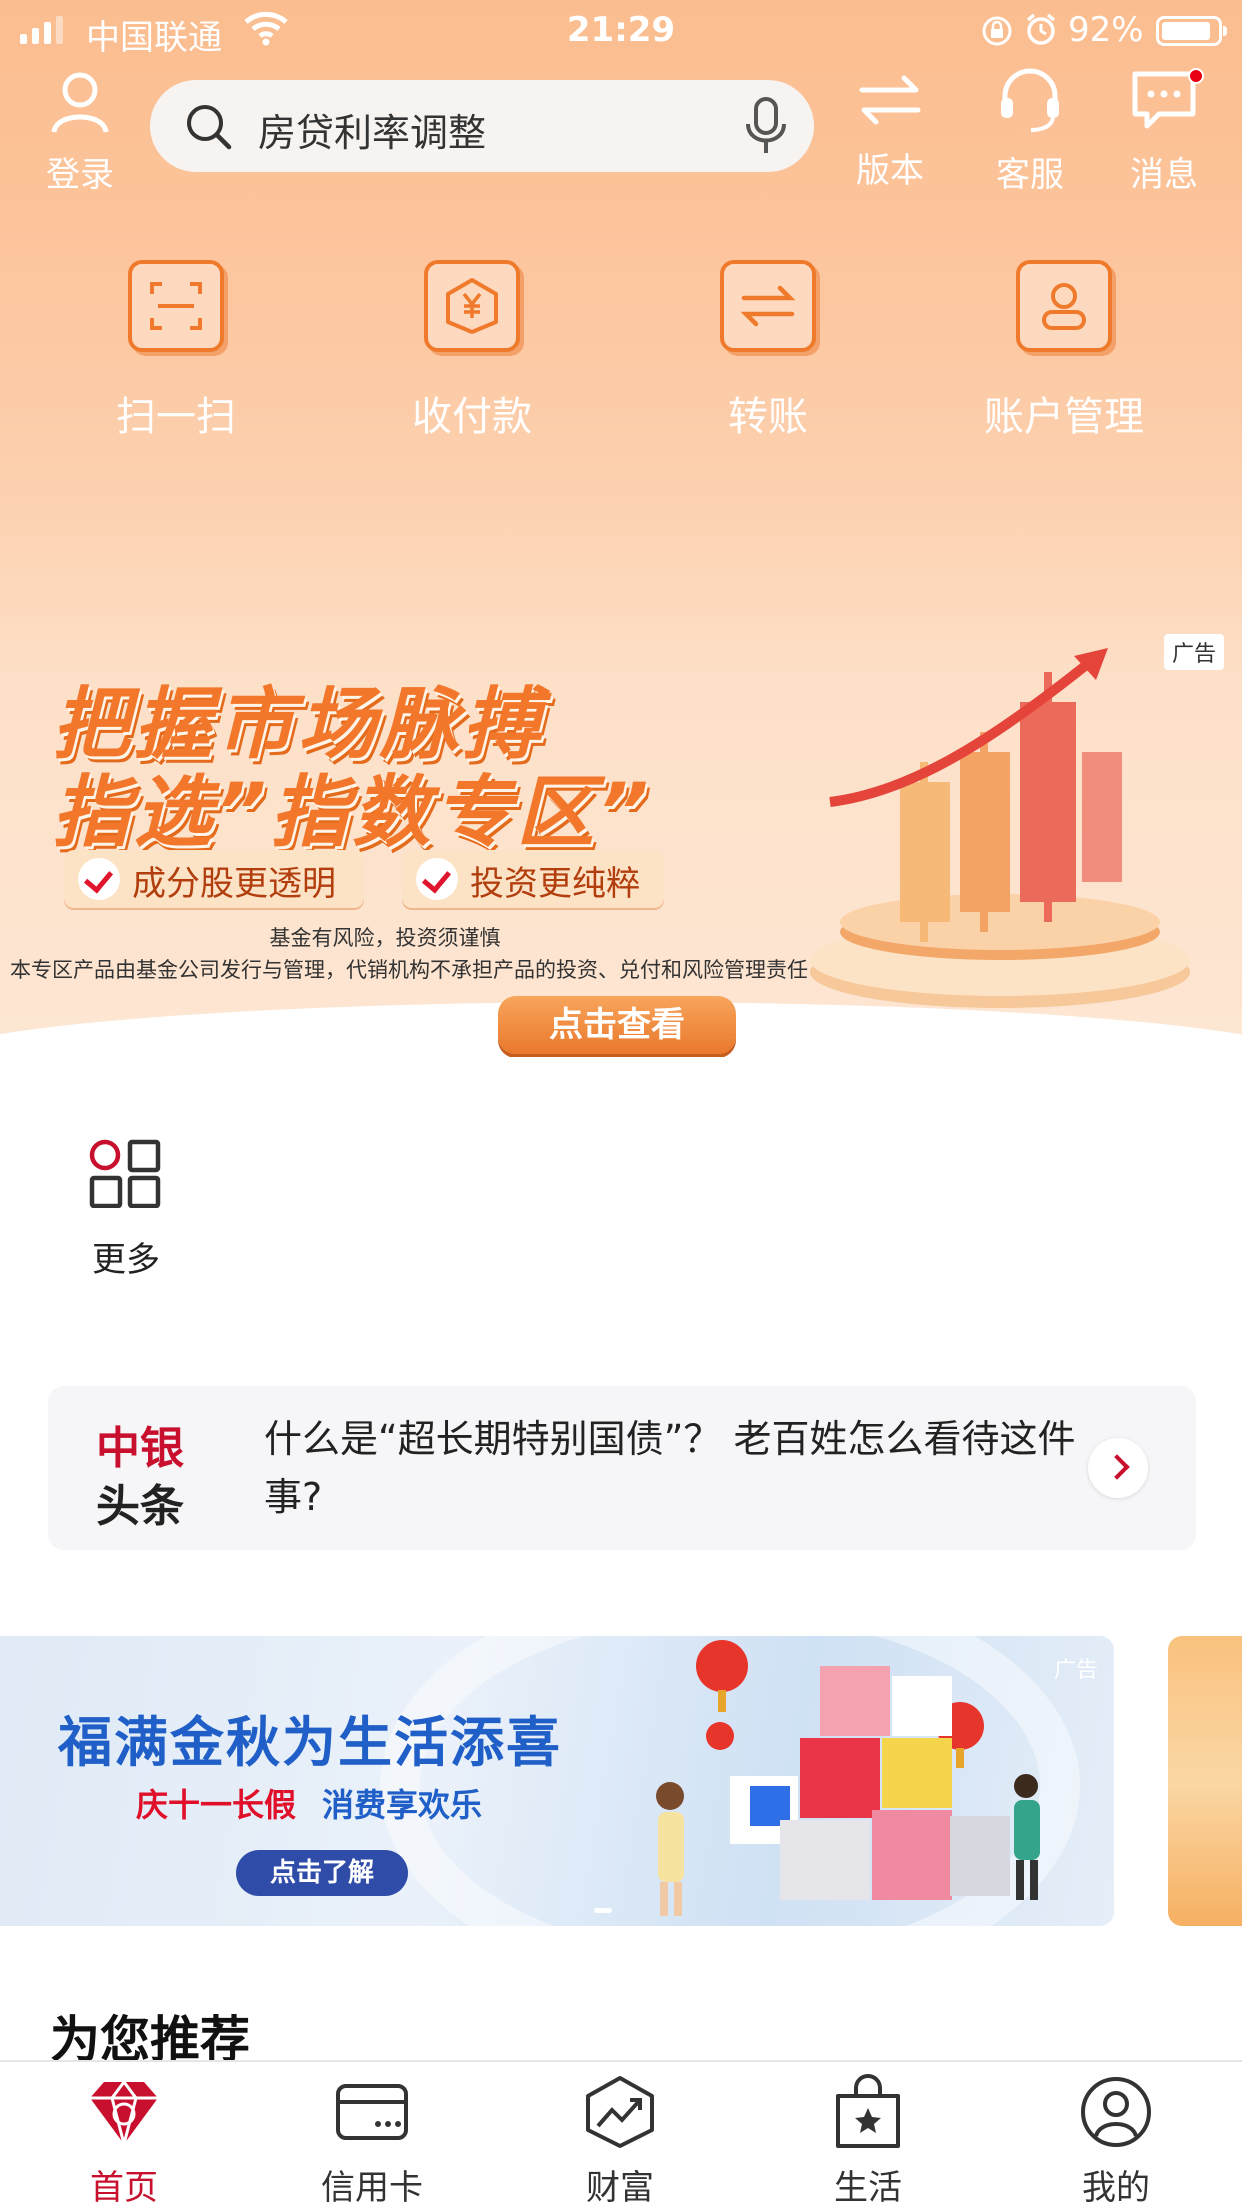 The height and width of the screenshot is (2208, 1242). I want to click on scan-icon, so click(176, 306).